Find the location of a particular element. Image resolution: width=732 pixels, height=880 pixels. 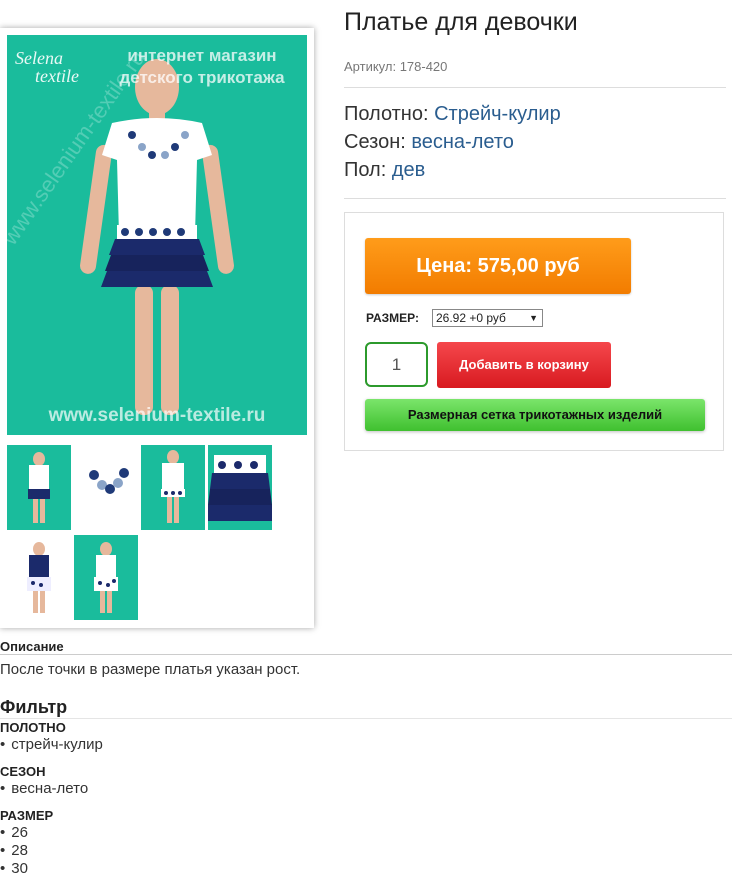

filter-heading: Фильтр is located at coordinates (34, 707).